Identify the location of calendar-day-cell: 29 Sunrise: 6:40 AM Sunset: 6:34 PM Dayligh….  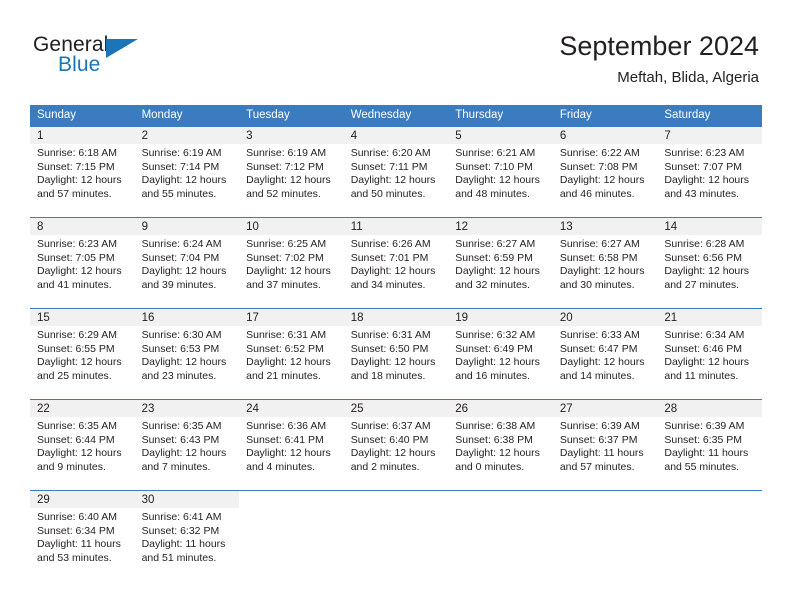
(82, 536).